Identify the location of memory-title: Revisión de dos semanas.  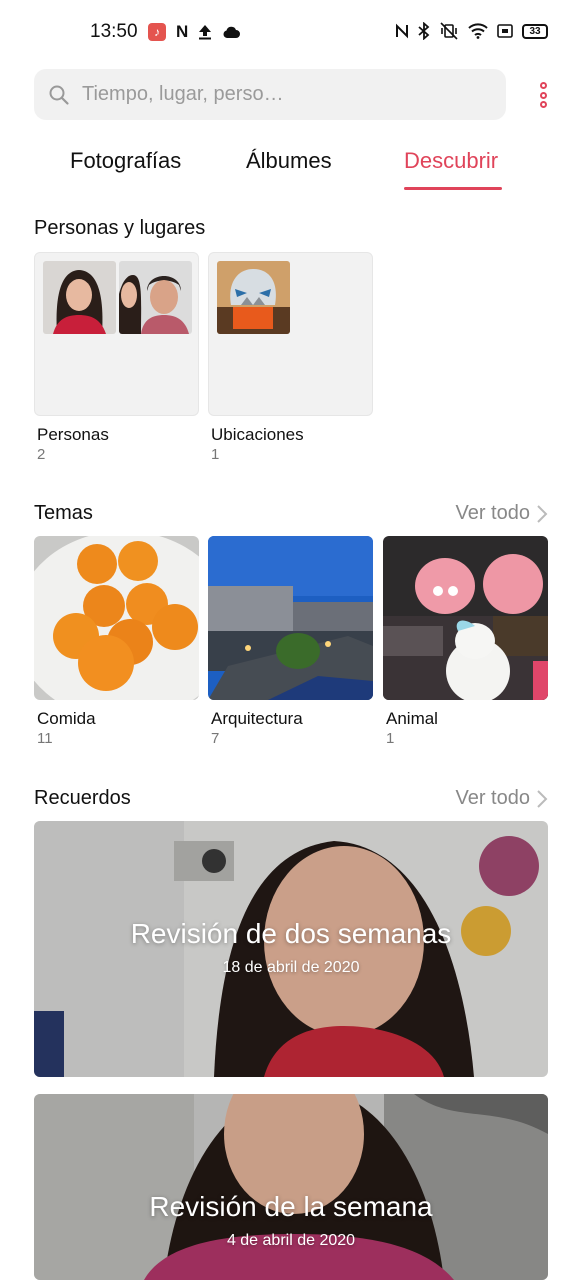
(291, 933).